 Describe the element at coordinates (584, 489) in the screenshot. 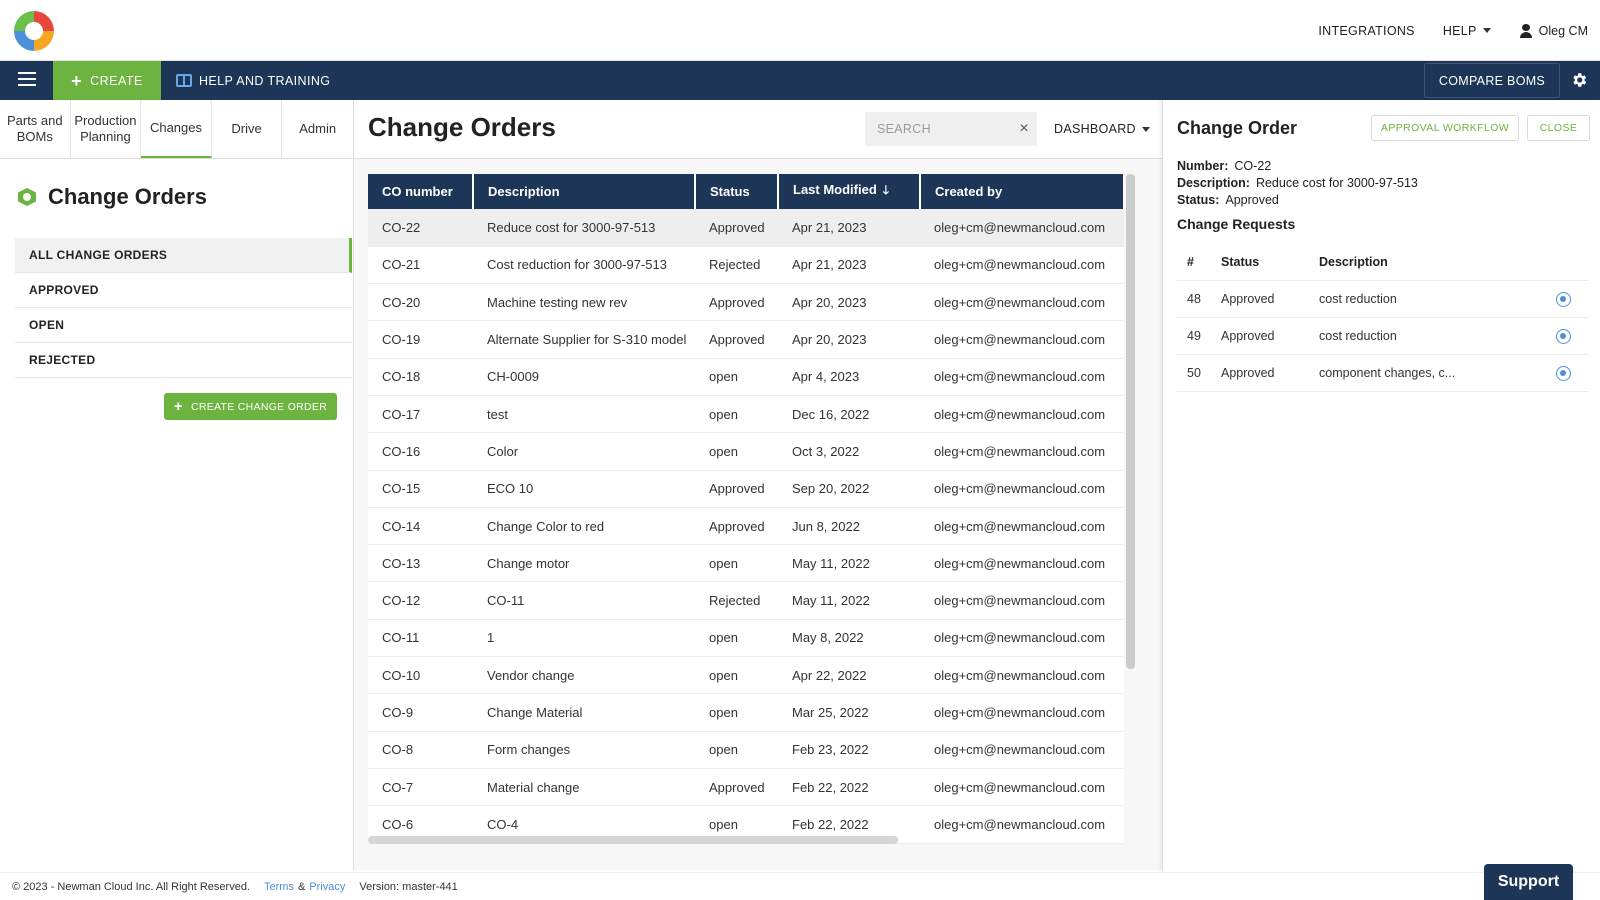

I see `description-cell: ECO 10` at that location.